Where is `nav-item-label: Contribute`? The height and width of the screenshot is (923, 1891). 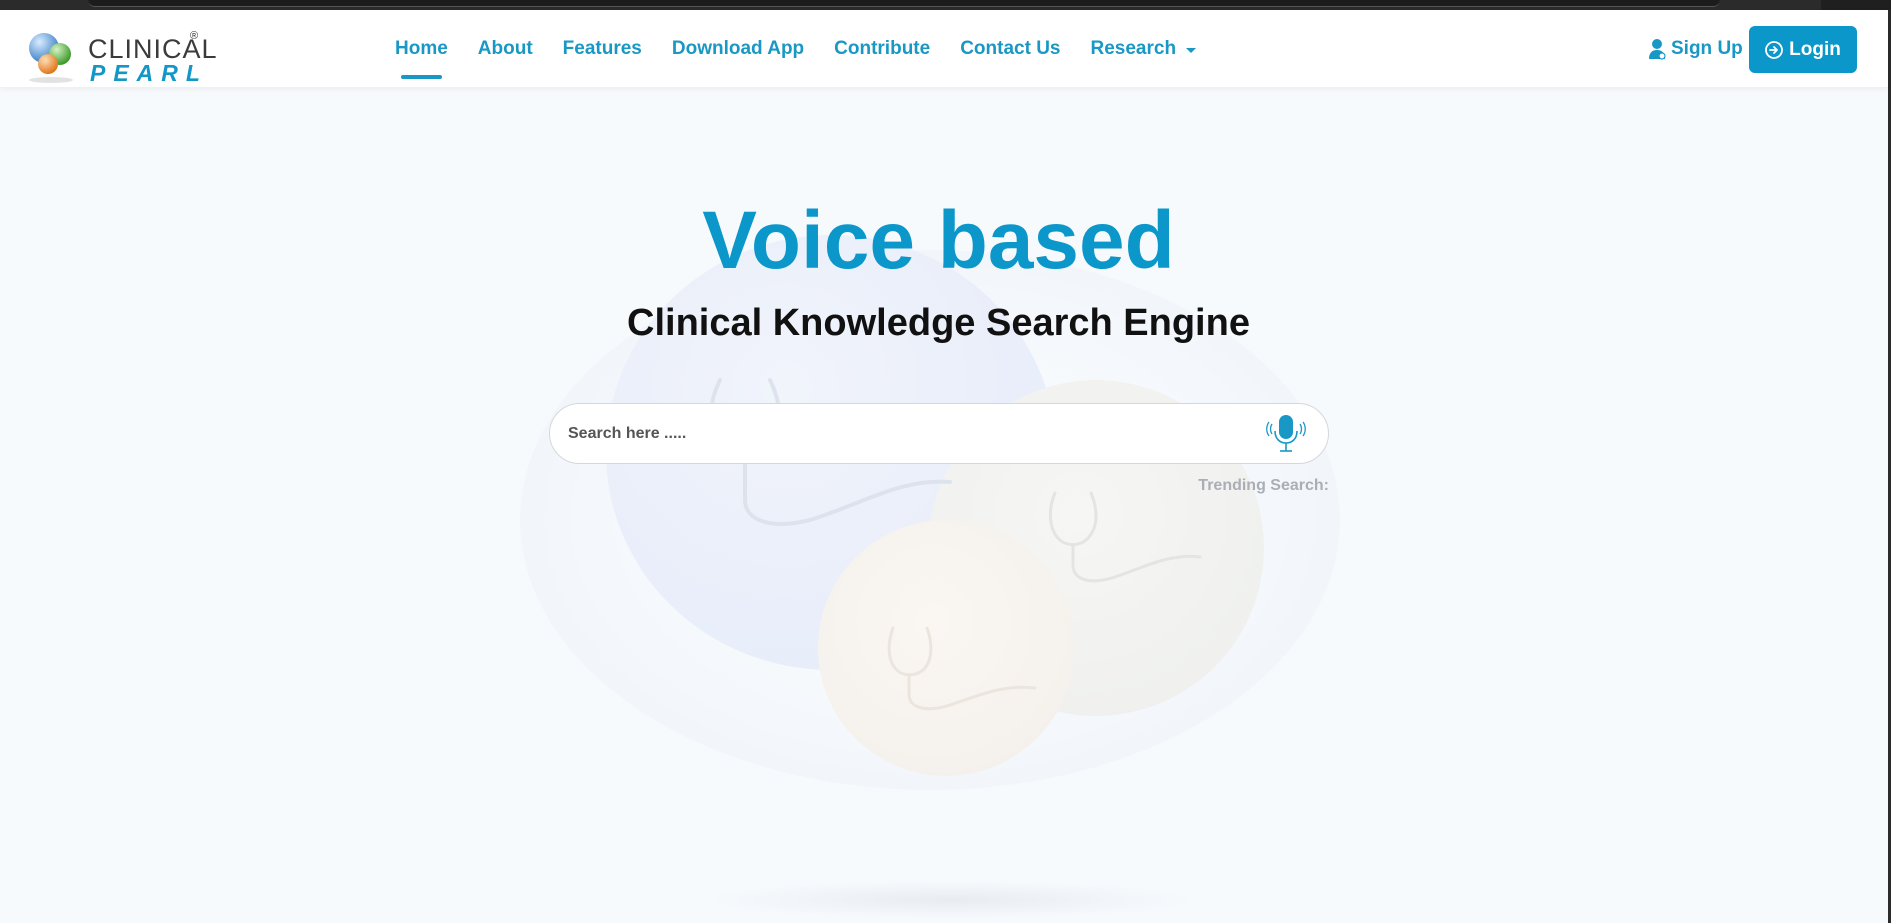
nav-item-label: Contribute is located at coordinates (882, 48).